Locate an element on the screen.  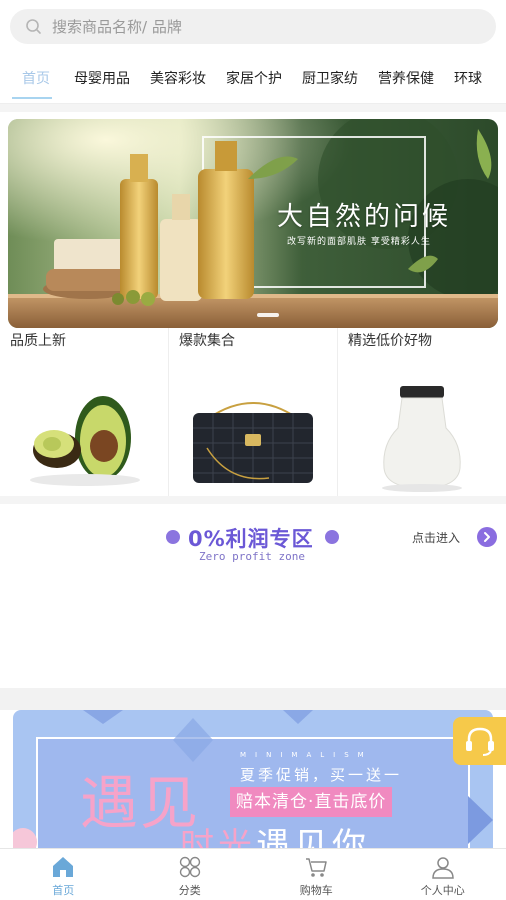
search-input is located at coordinates (252, 26).